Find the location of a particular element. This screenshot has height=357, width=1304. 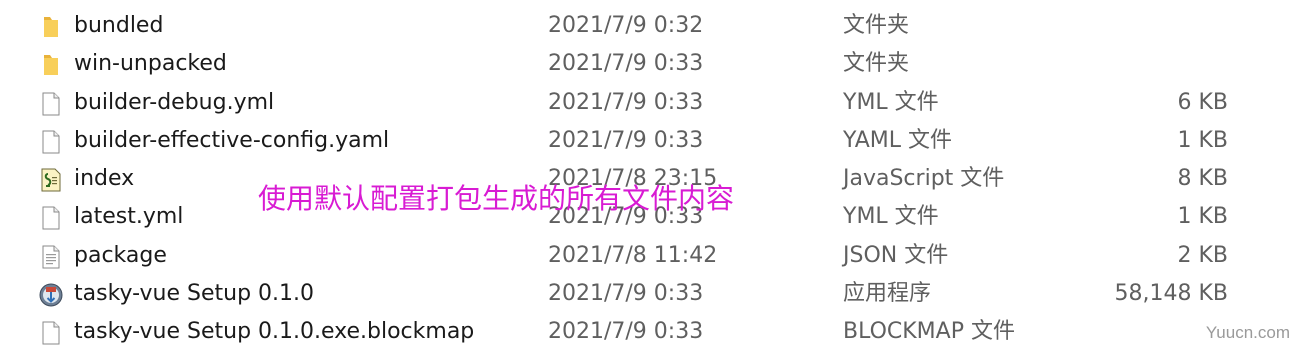

file-name: package is located at coordinates (120, 255).